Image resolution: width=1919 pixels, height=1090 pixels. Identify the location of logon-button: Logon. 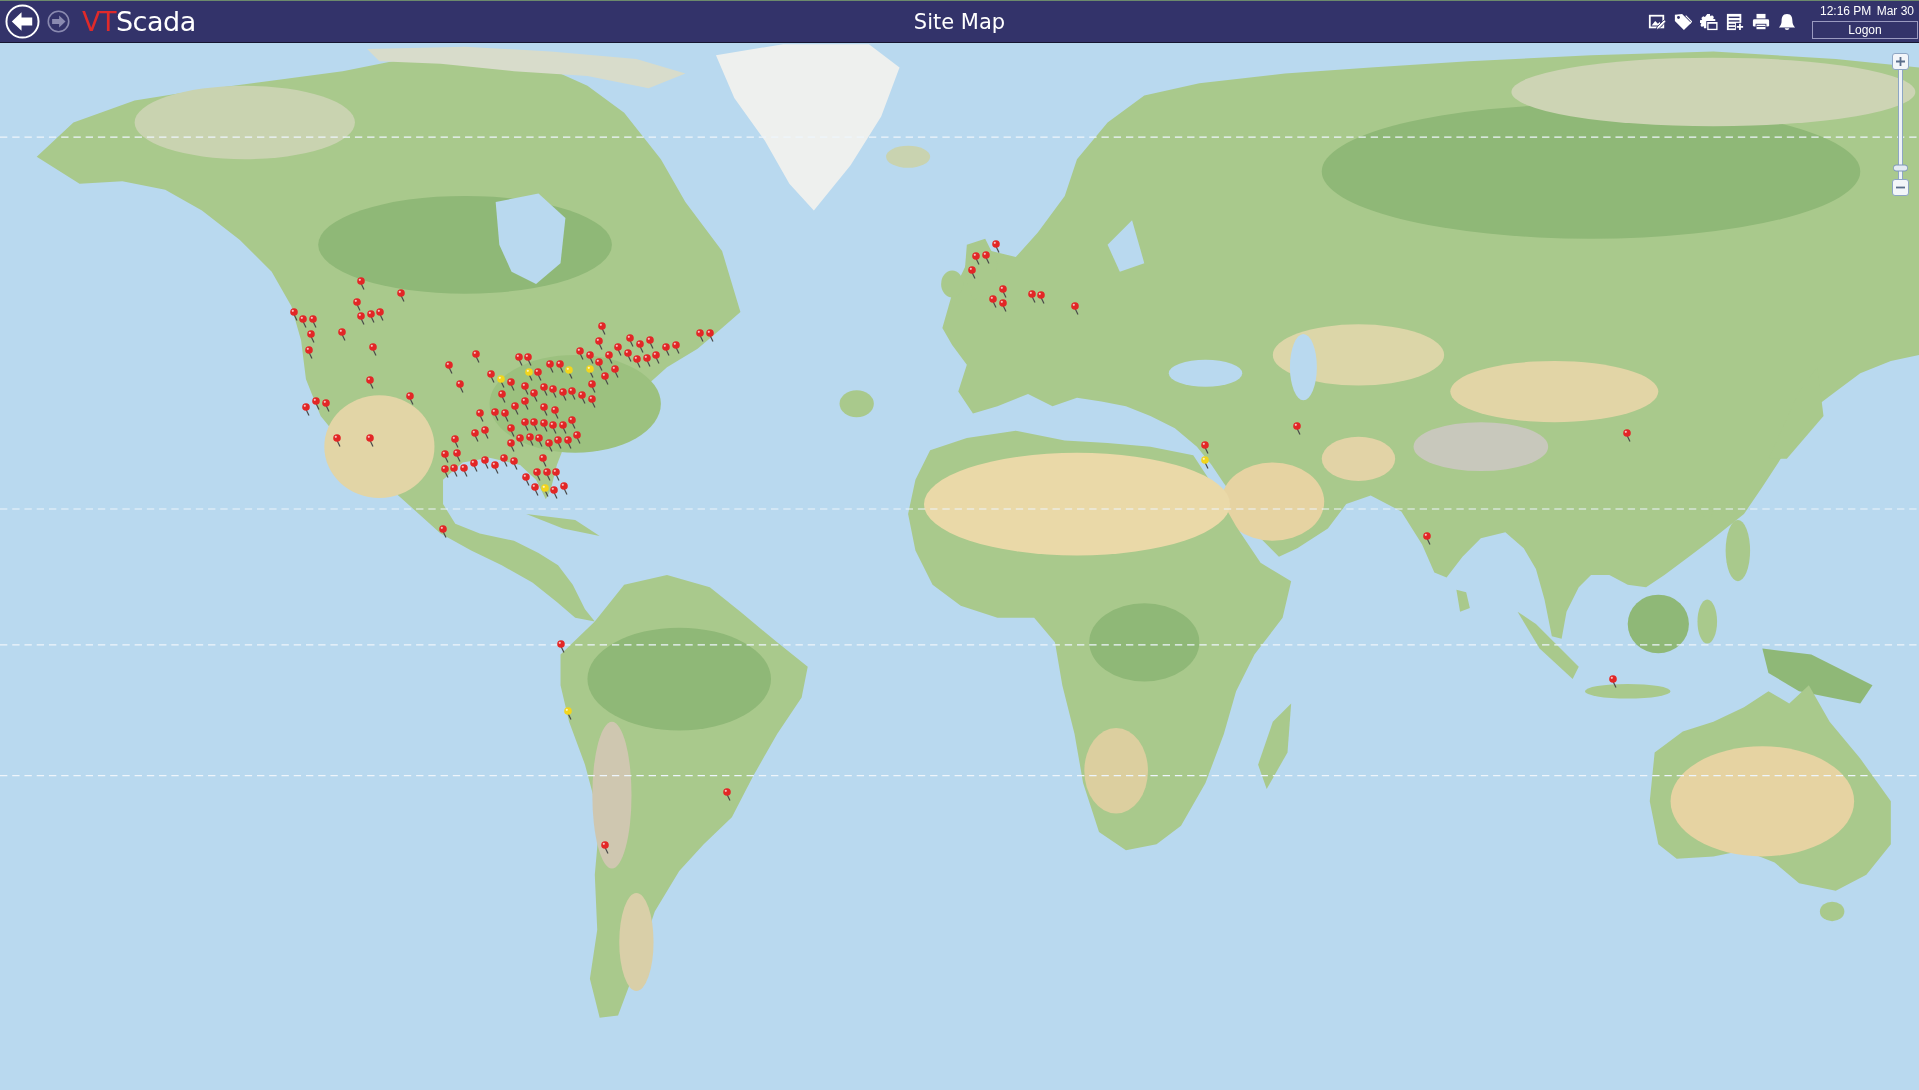
(1865, 30).